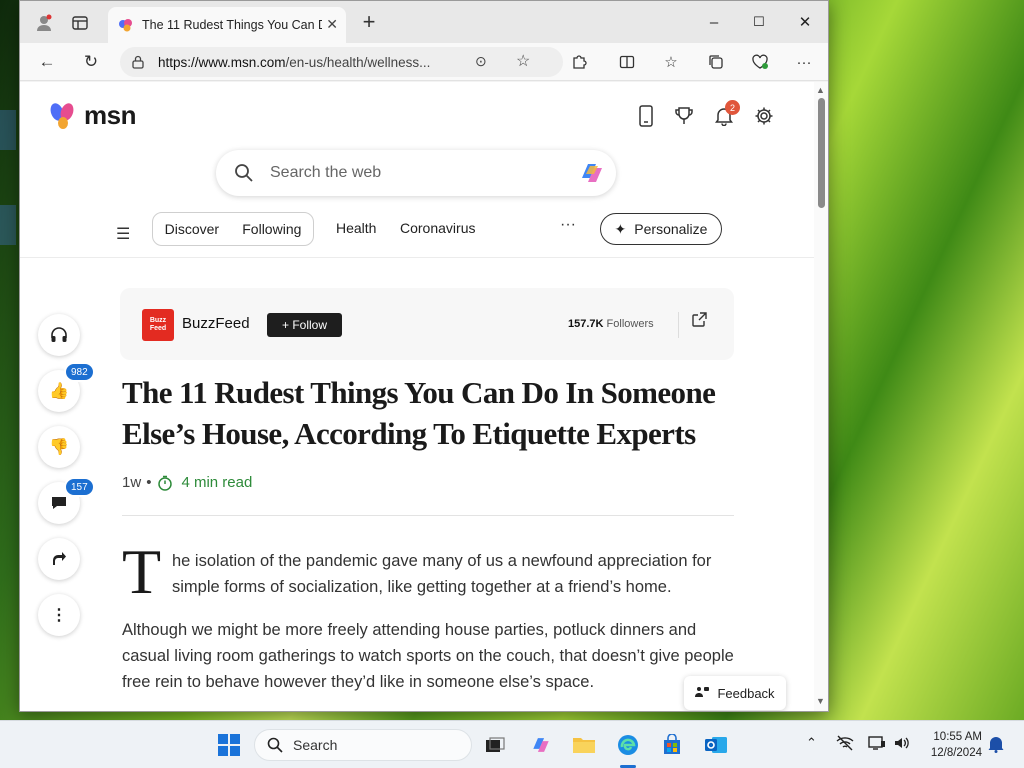 The width and height of the screenshot is (1024, 768). What do you see at coordinates (628, 745) in the screenshot?
I see `edge-browser-icon` at bounding box center [628, 745].